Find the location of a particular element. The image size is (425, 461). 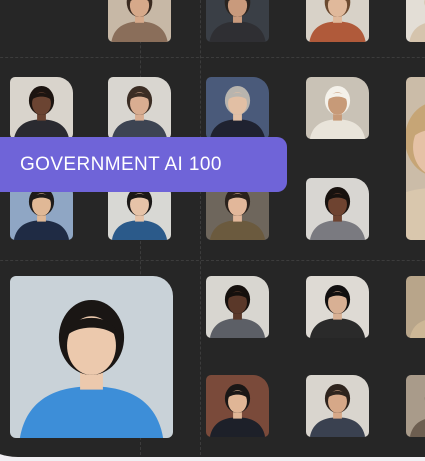

banner-title: GOVERNMENT AI 100 is located at coordinates (121, 164).